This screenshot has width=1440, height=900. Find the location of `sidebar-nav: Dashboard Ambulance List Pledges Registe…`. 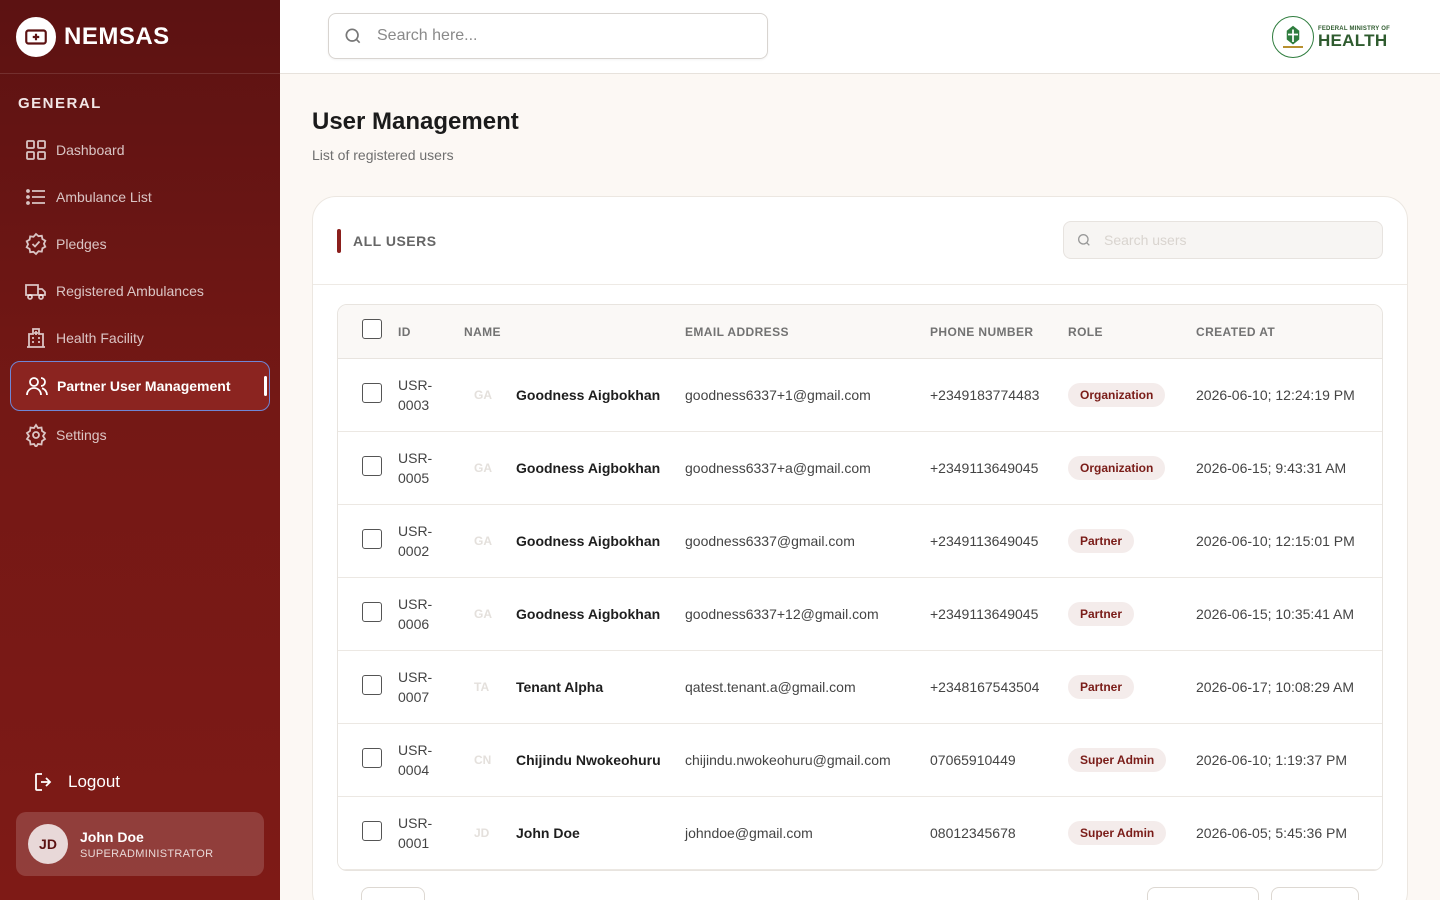

sidebar-nav: Dashboard Ambulance List Pledges Registe… is located at coordinates (140, 292).